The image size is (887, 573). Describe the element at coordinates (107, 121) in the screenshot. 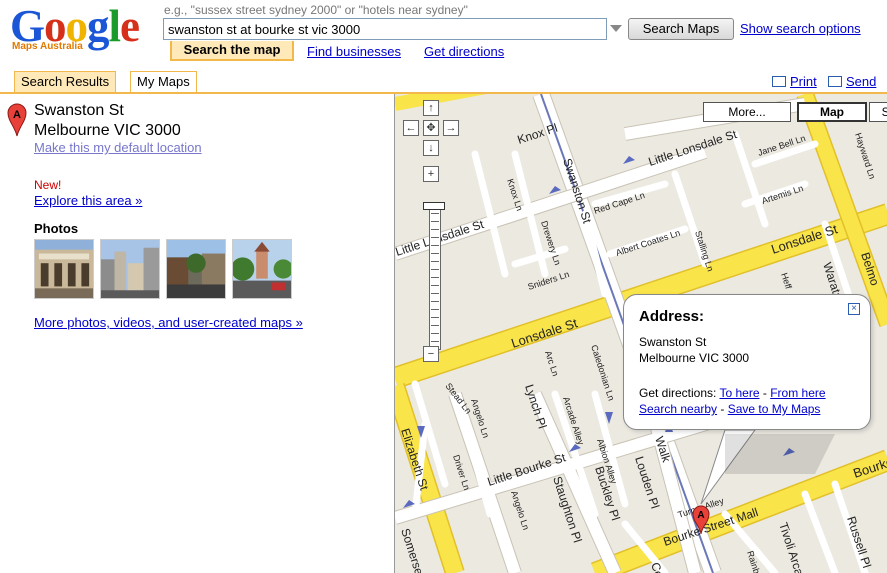

I see `result-address: Swanston St Melbourne VIC 3000` at that location.